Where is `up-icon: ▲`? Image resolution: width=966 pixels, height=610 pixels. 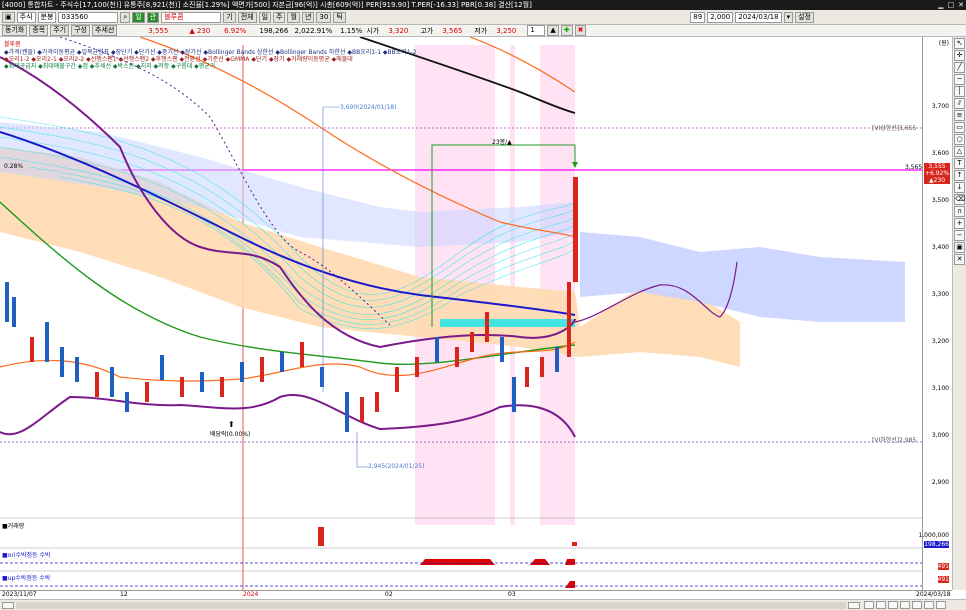
up-icon: ▲ is located at coordinates (553, 30).